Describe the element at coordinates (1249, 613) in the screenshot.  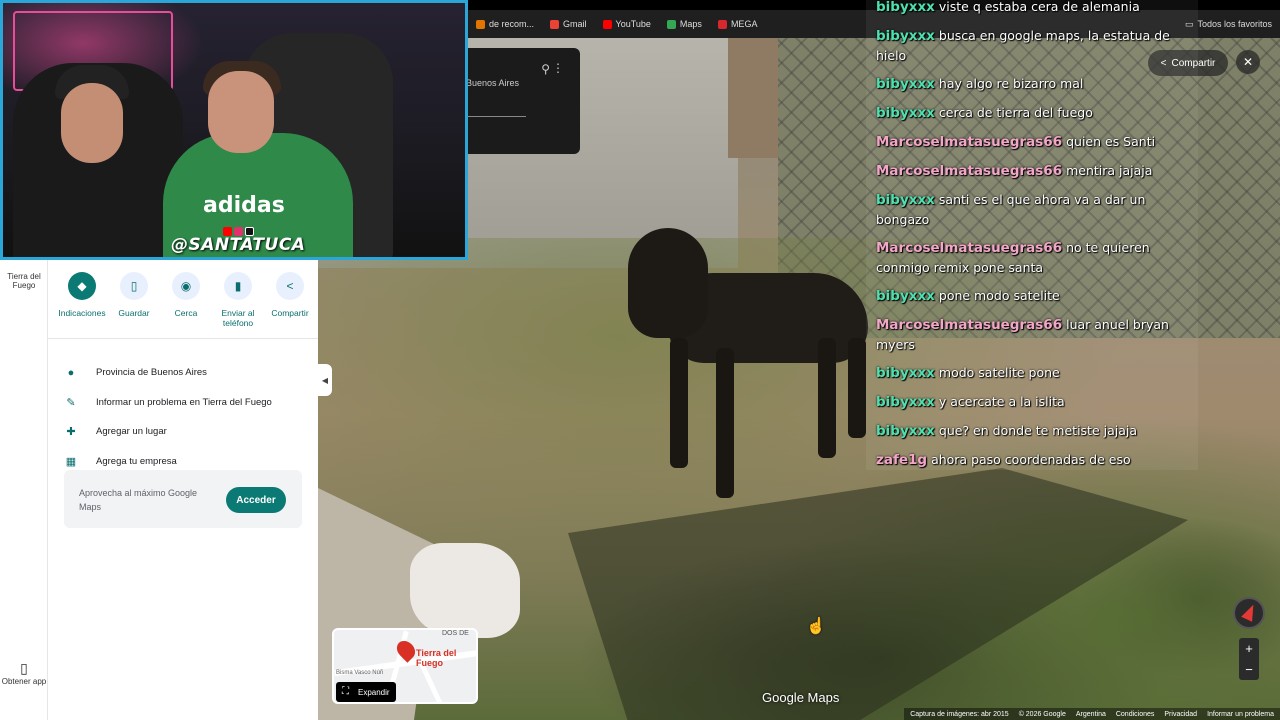
I see `compass-icon` at that location.